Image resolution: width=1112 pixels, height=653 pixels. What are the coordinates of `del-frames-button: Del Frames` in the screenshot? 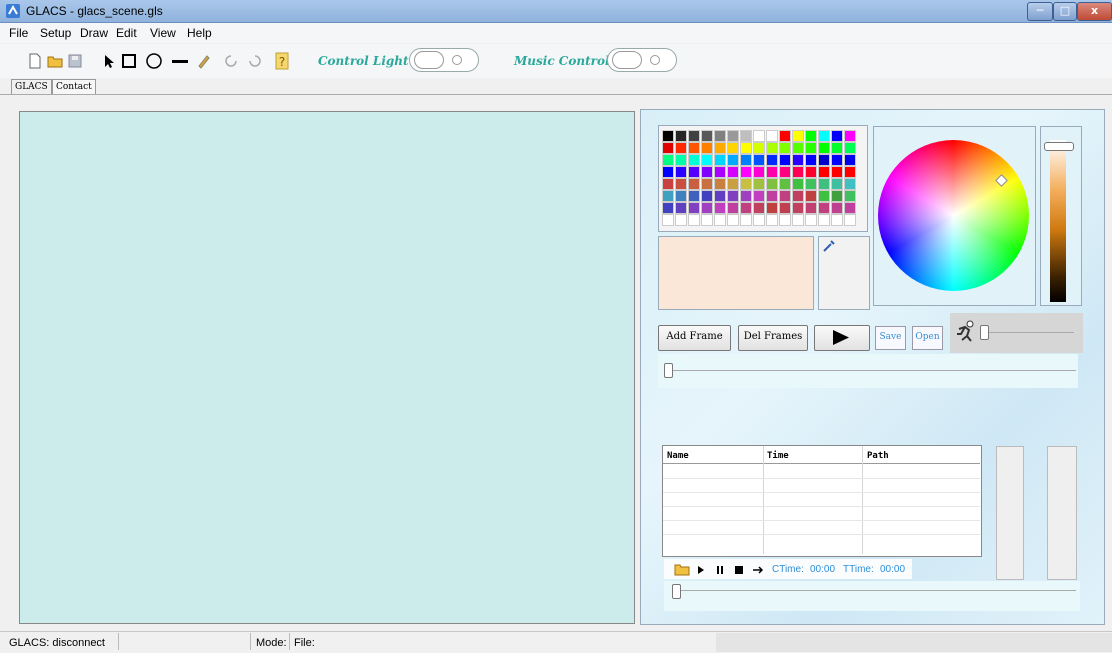 It's located at (773, 338).